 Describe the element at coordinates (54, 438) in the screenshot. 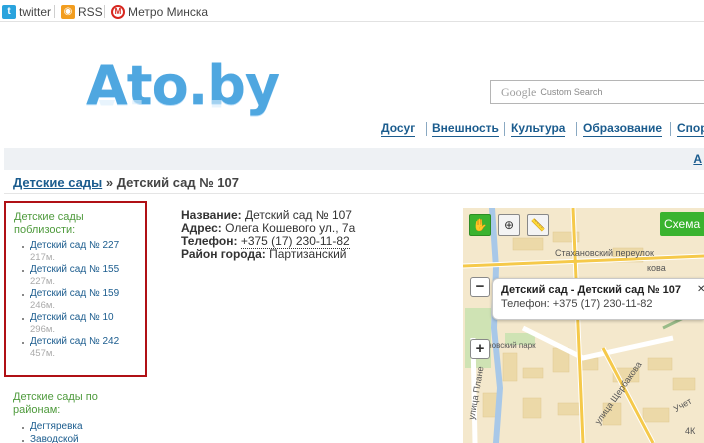

I see `district-link: Заводской` at that location.